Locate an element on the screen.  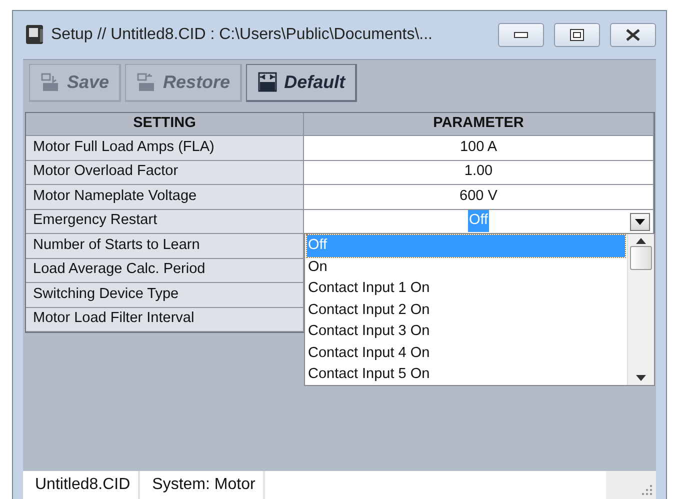
maximize-icon is located at coordinates (577, 35).